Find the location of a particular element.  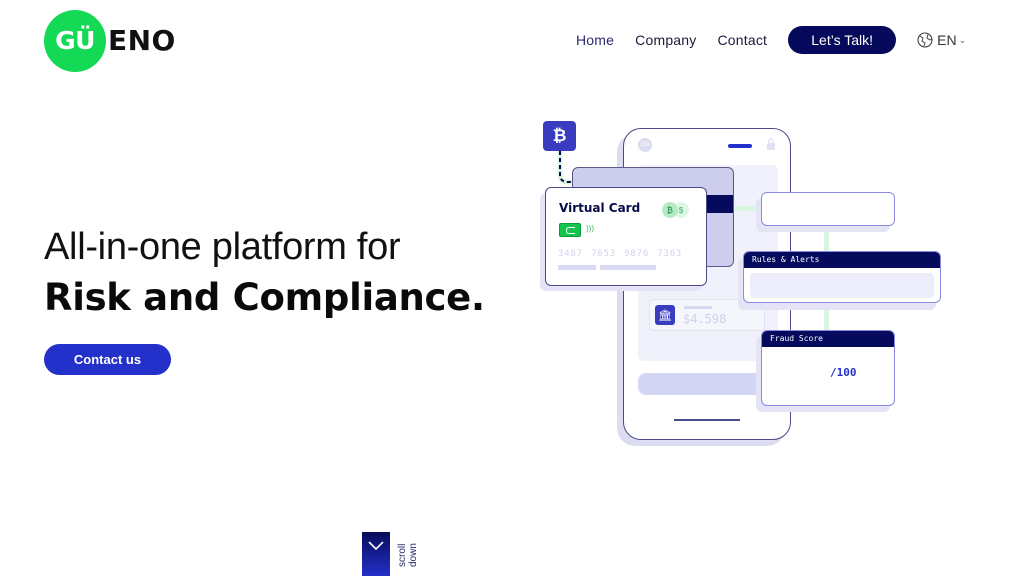

globe-icon is located at coordinates (925, 40).